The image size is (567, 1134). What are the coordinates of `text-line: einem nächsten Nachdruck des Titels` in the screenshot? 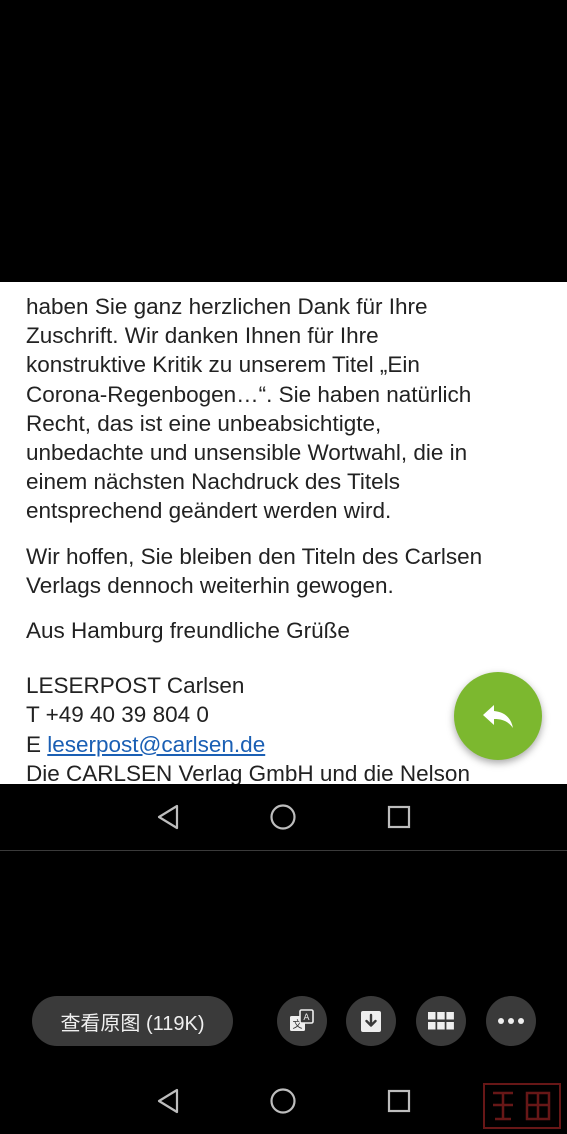 It's located at (213, 482).